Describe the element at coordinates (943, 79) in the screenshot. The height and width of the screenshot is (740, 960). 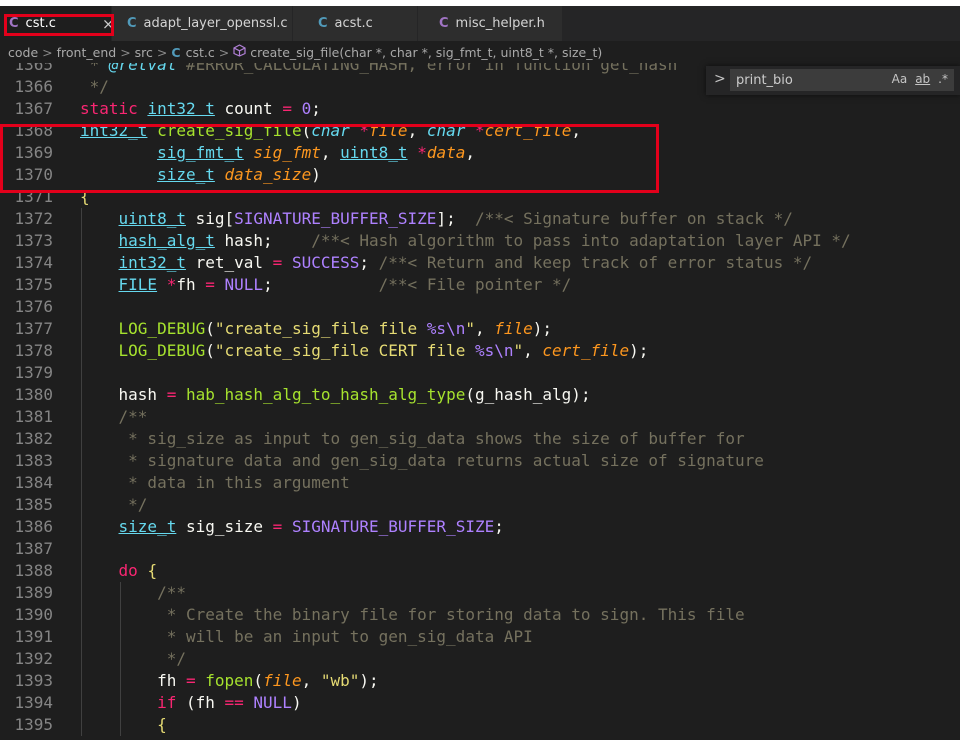
I see `regex-icon: .*` at that location.